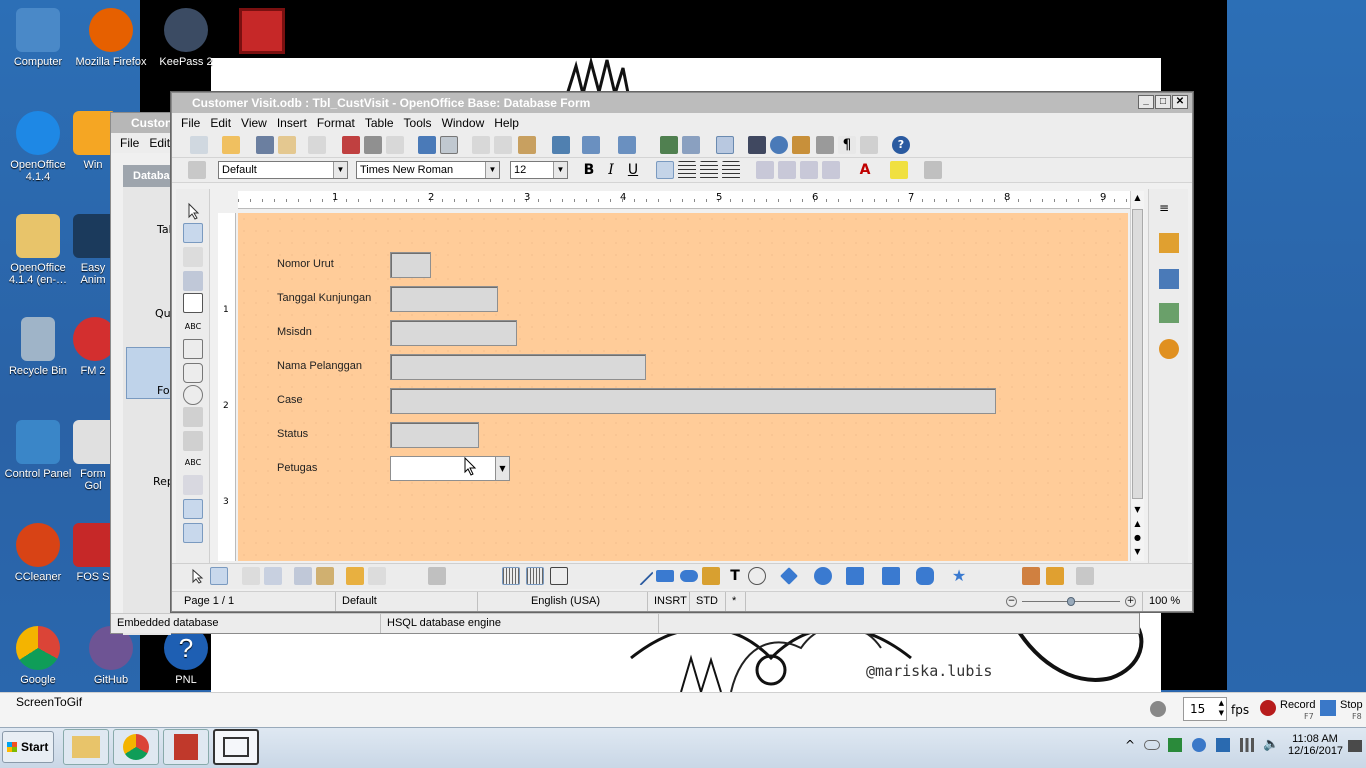  Describe the element at coordinates (1137, 354) in the screenshot. I see `scroll-thumb` at that location.